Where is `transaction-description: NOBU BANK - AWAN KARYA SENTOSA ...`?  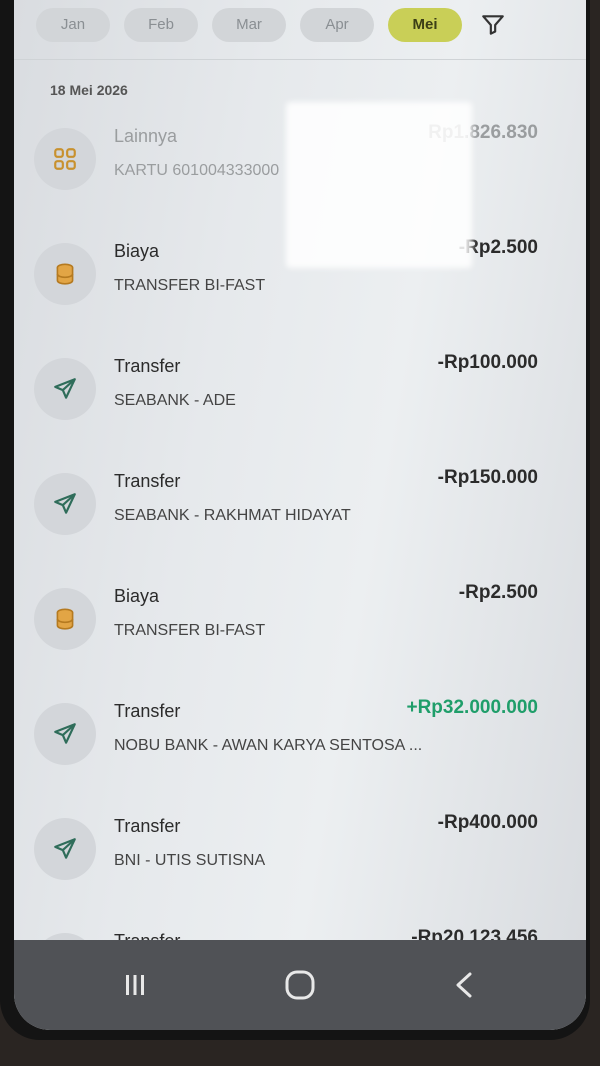
transaction-description: NOBU BANK - AWAN KARYA SENTOSA ... is located at coordinates (268, 745).